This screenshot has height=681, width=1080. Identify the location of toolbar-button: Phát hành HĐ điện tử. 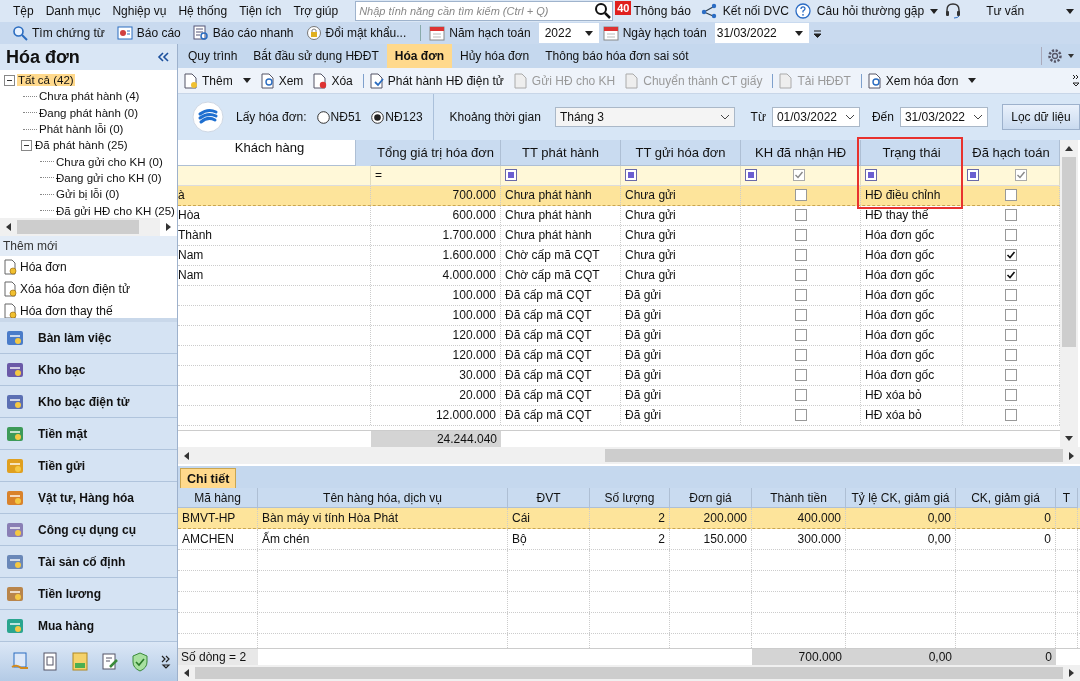
(438, 80).